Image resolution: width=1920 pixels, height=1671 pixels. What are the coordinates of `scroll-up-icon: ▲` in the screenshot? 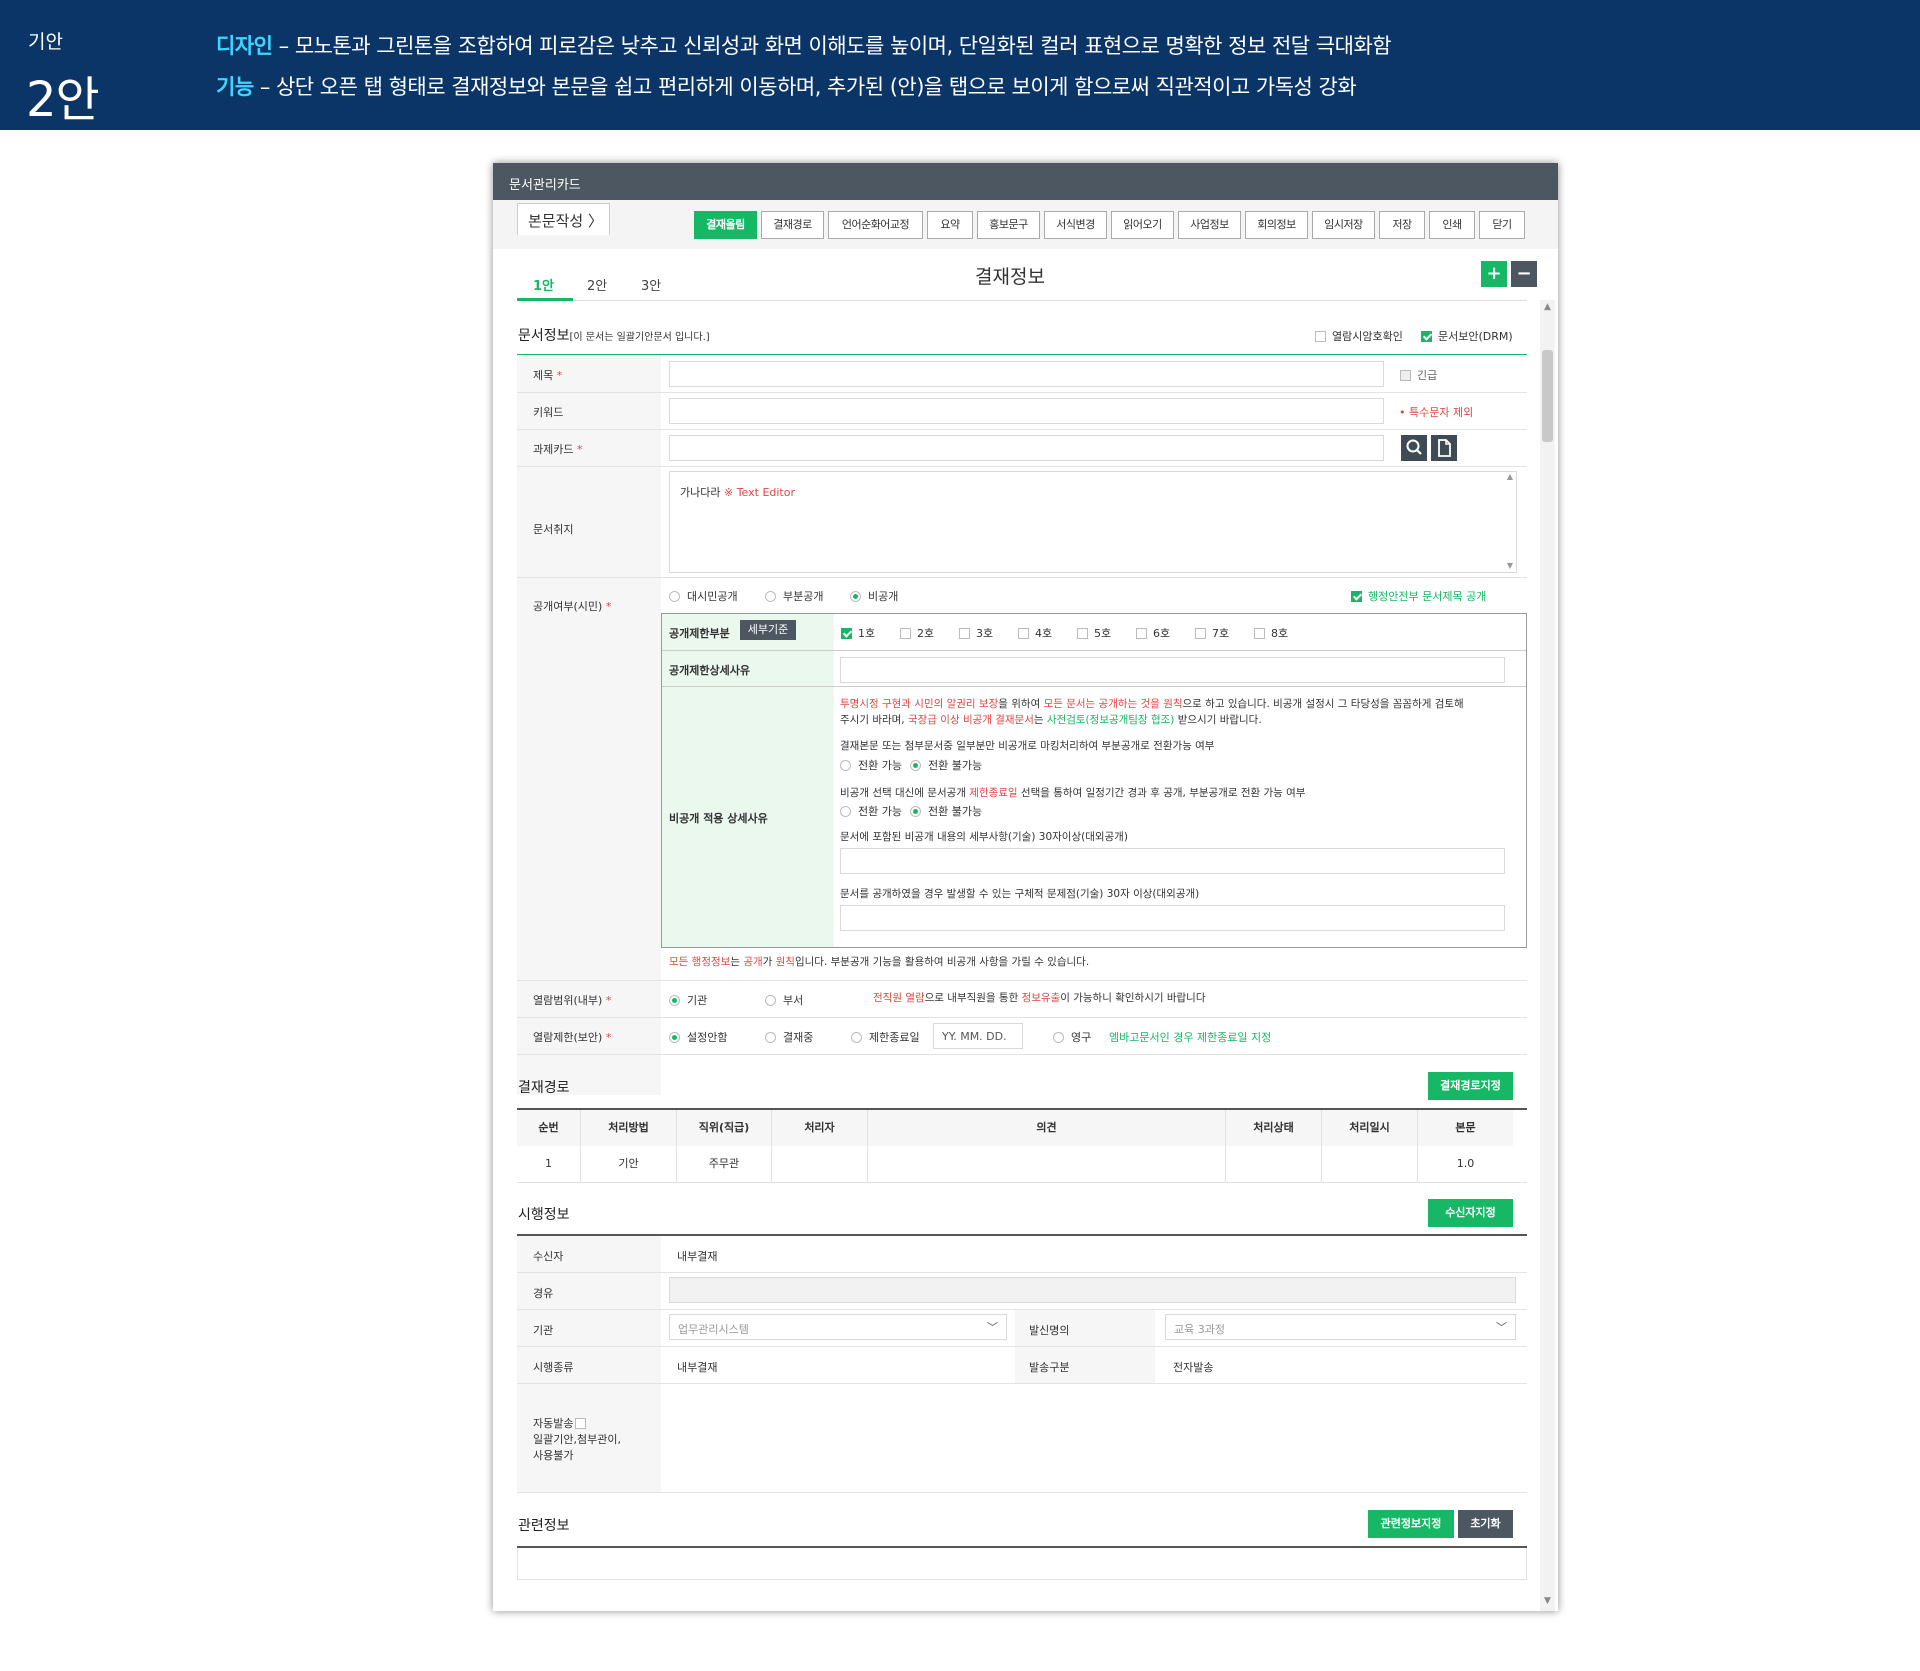 It's located at (1547, 307).